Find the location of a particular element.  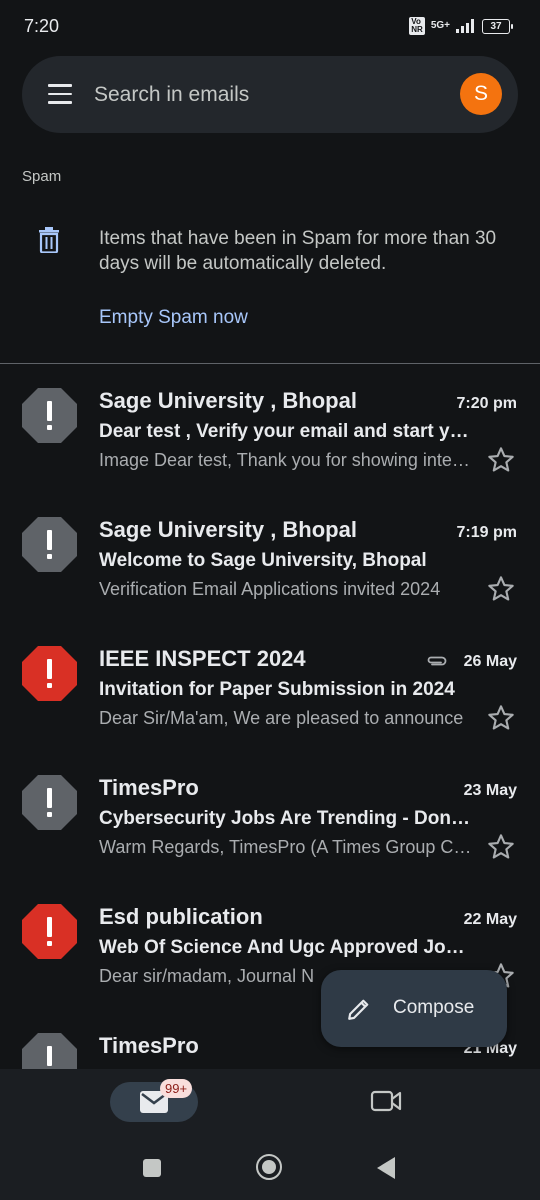

menu-icon is located at coordinates (60, 94).